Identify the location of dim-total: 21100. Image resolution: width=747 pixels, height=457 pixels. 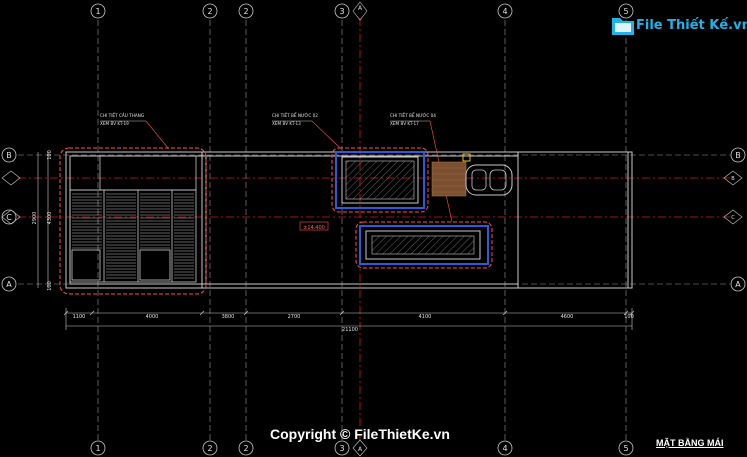
(350, 330).